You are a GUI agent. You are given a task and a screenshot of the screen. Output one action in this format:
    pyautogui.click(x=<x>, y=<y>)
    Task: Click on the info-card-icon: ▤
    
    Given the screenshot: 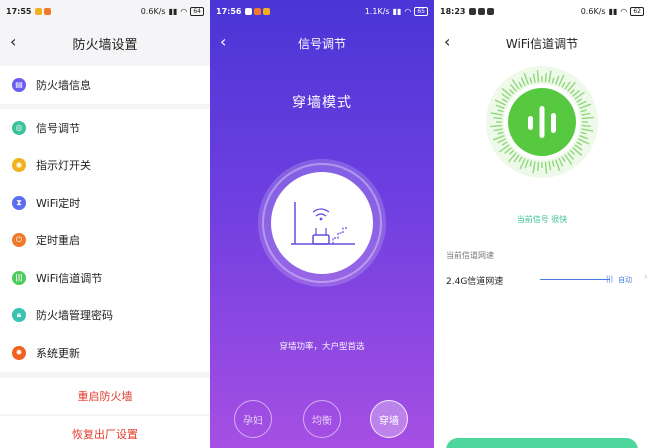 What is the action you would take?
    pyautogui.click(x=19, y=84)
    